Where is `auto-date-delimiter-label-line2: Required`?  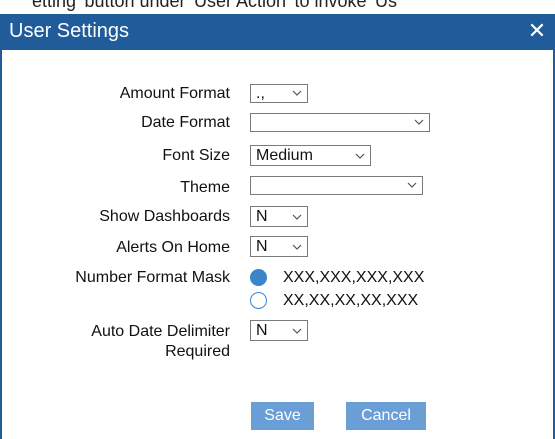
auto-date-delimiter-label-line2: Required is located at coordinates (197, 351).